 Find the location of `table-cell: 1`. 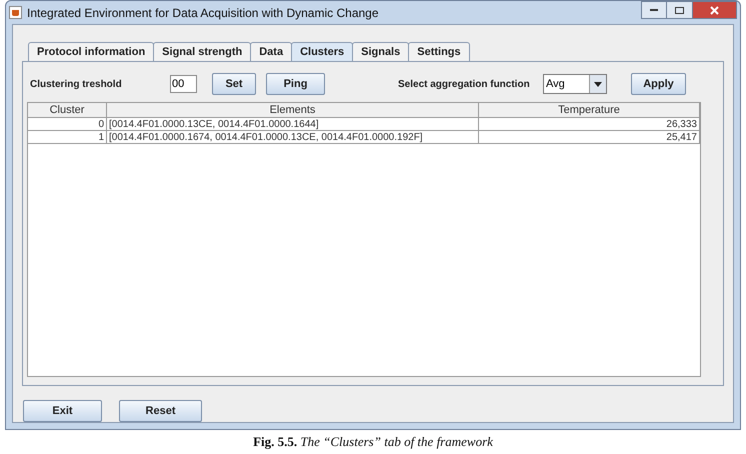

table-cell: 1 is located at coordinates (67, 137).